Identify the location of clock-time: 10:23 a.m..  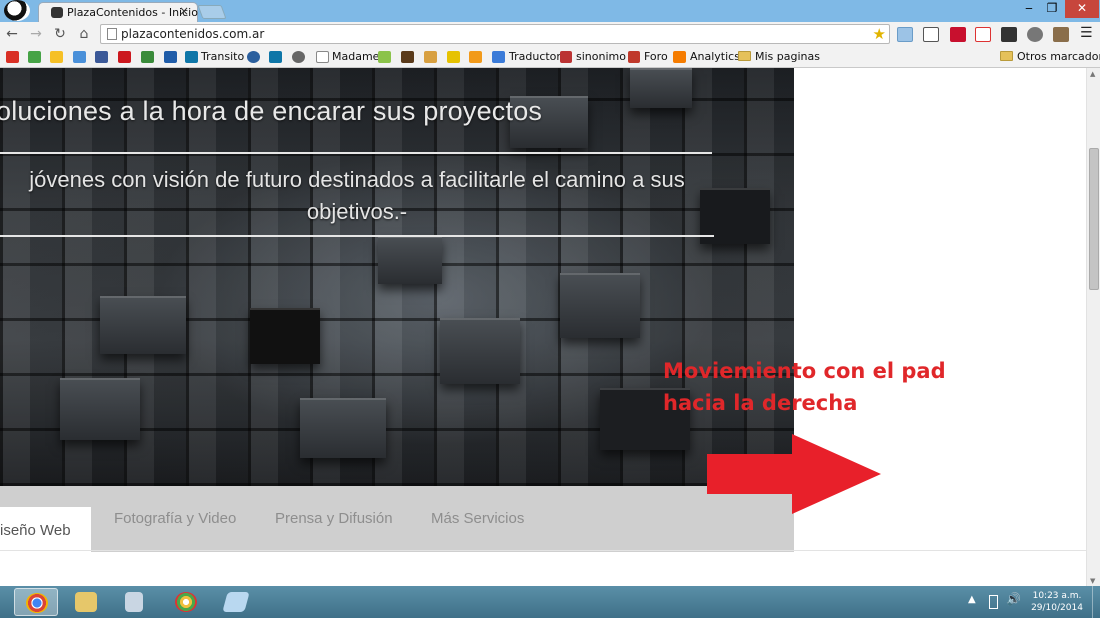
(1057, 596).